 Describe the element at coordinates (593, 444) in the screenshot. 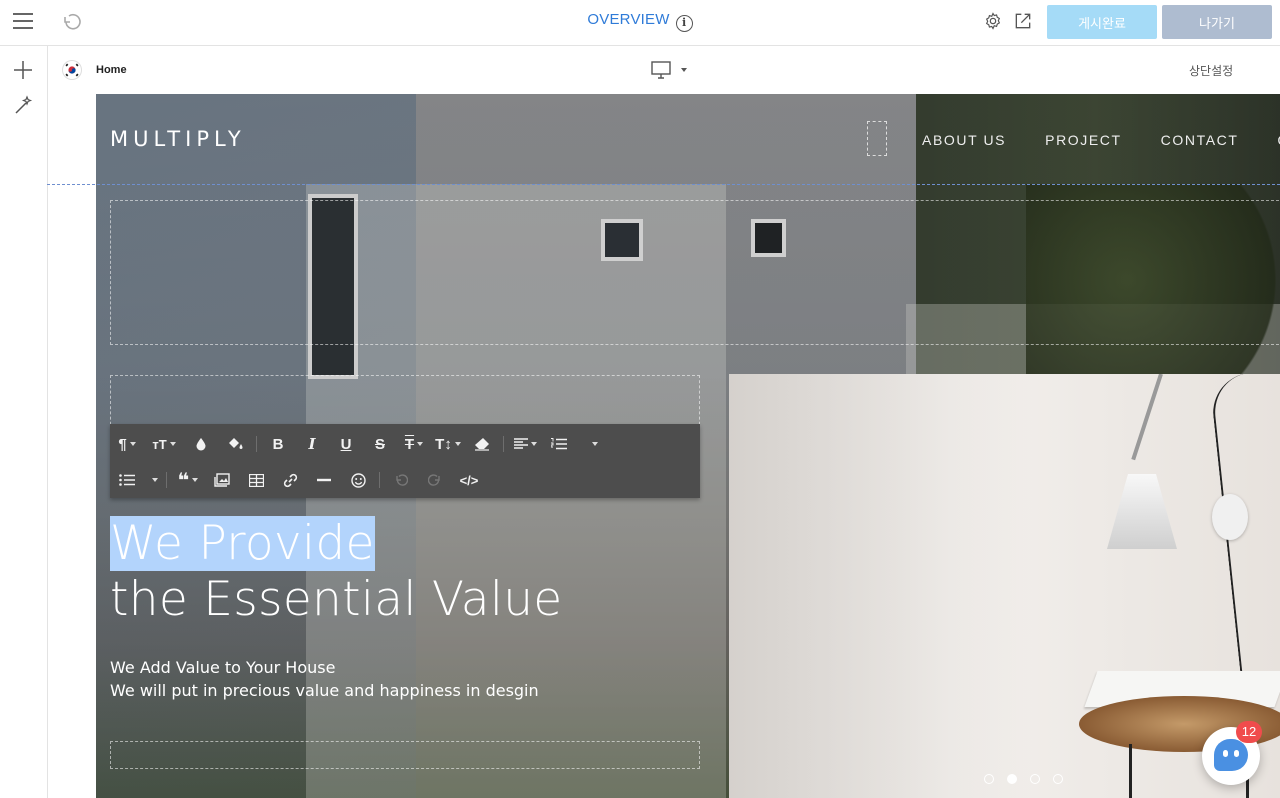

I see `ordered-list-dropdown` at that location.